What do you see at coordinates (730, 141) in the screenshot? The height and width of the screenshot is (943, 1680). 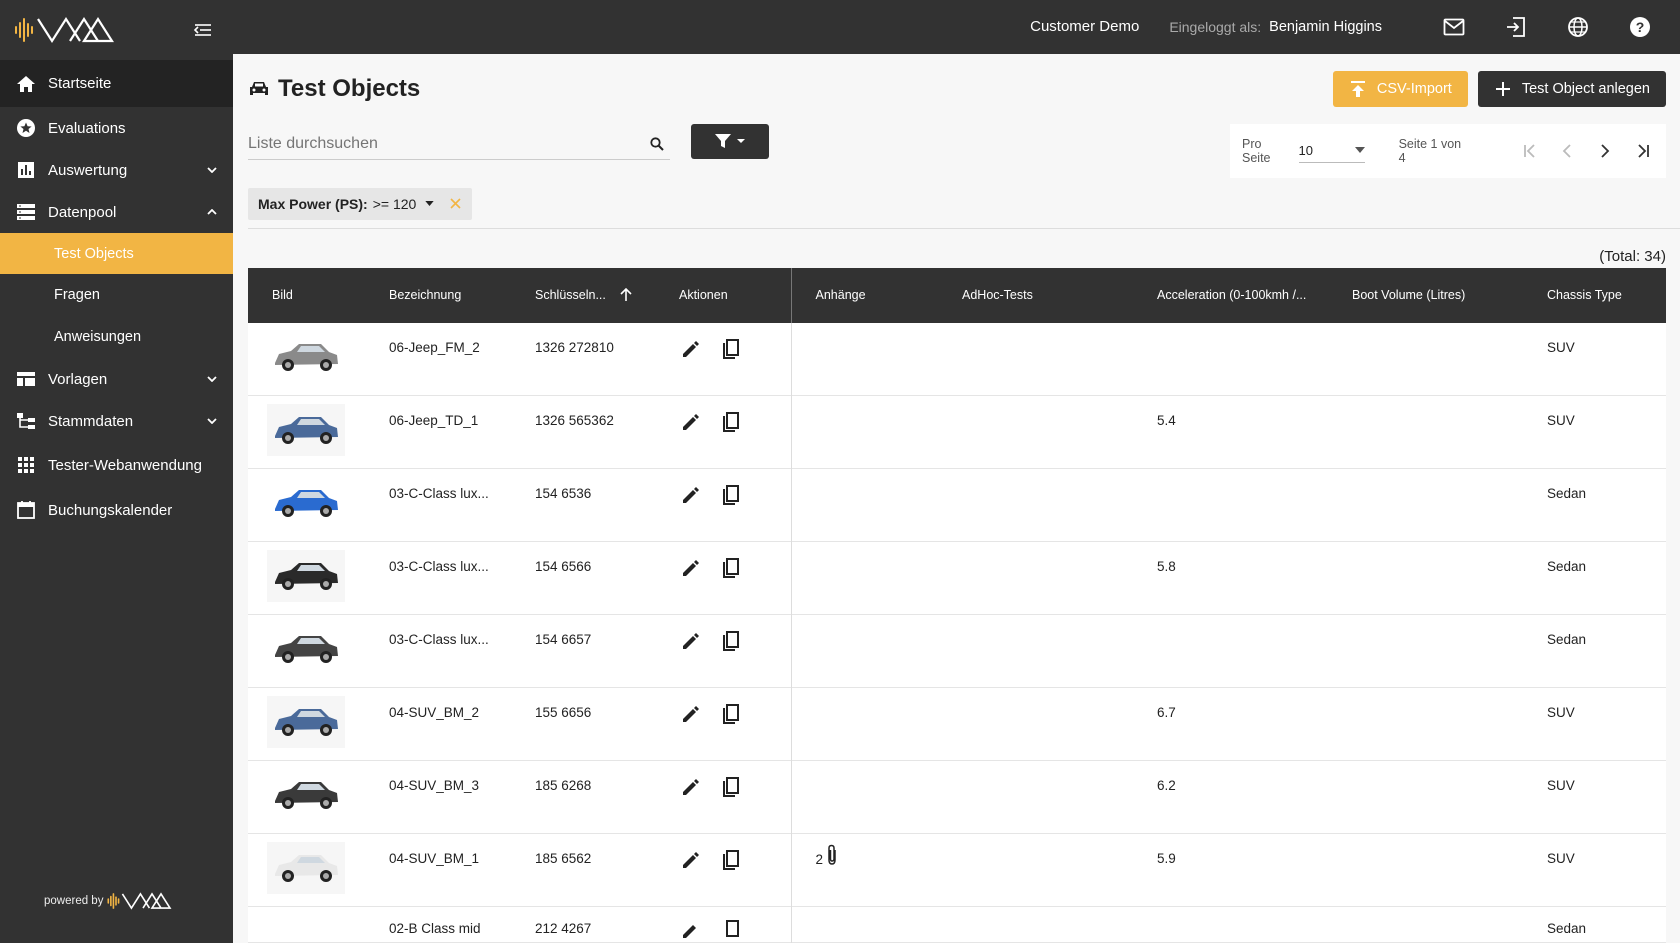 I see `filter-menu-button` at bounding box center [730, 141].